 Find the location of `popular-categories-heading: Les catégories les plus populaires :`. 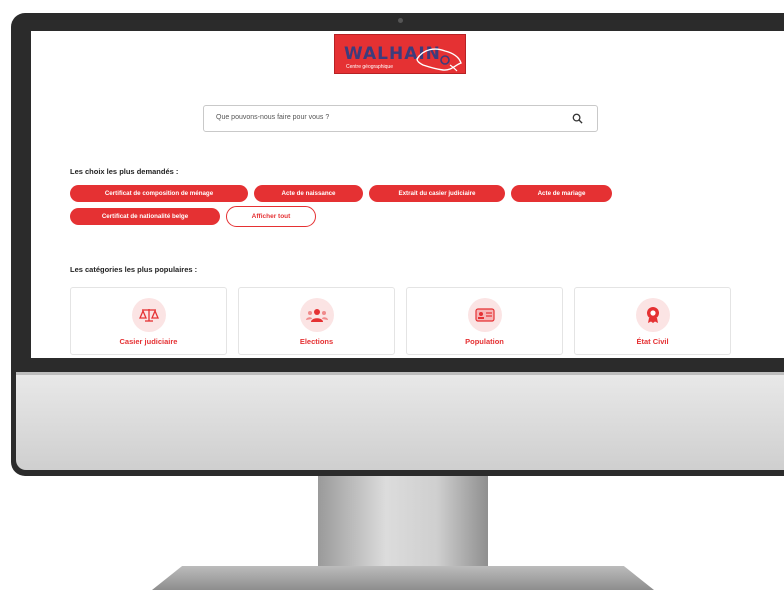

popular-categories-heading: Les catégories les plus populaires : is located at coordinates (134, 269).